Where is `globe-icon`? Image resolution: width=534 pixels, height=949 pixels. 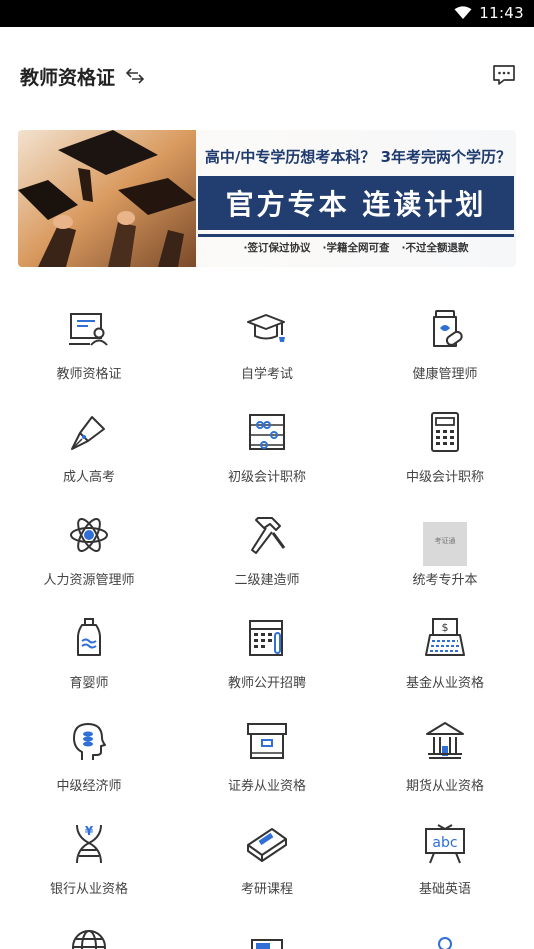 globe-icon is located at coordinates (89, 939).